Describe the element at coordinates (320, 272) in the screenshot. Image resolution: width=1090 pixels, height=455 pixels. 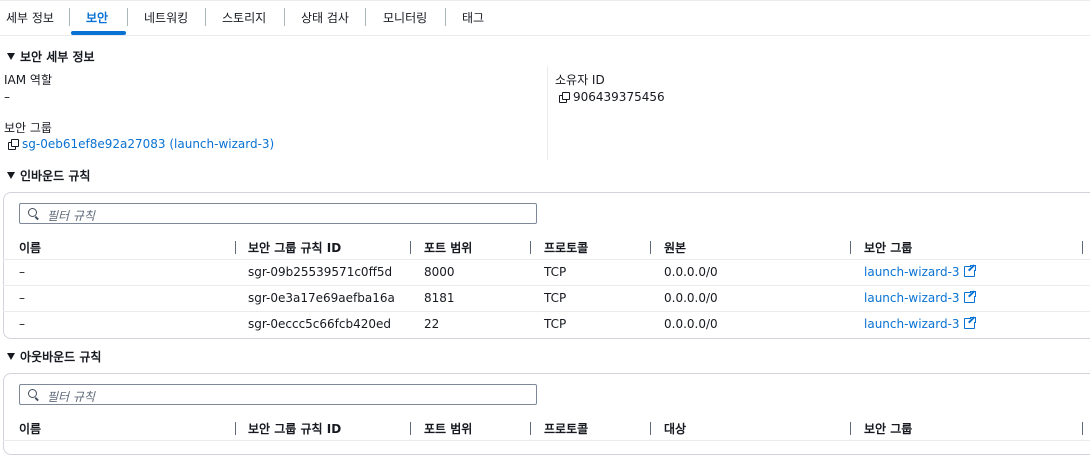
I see `cell-rule-id: sgr-09b25539571c0ff5d` at that location.